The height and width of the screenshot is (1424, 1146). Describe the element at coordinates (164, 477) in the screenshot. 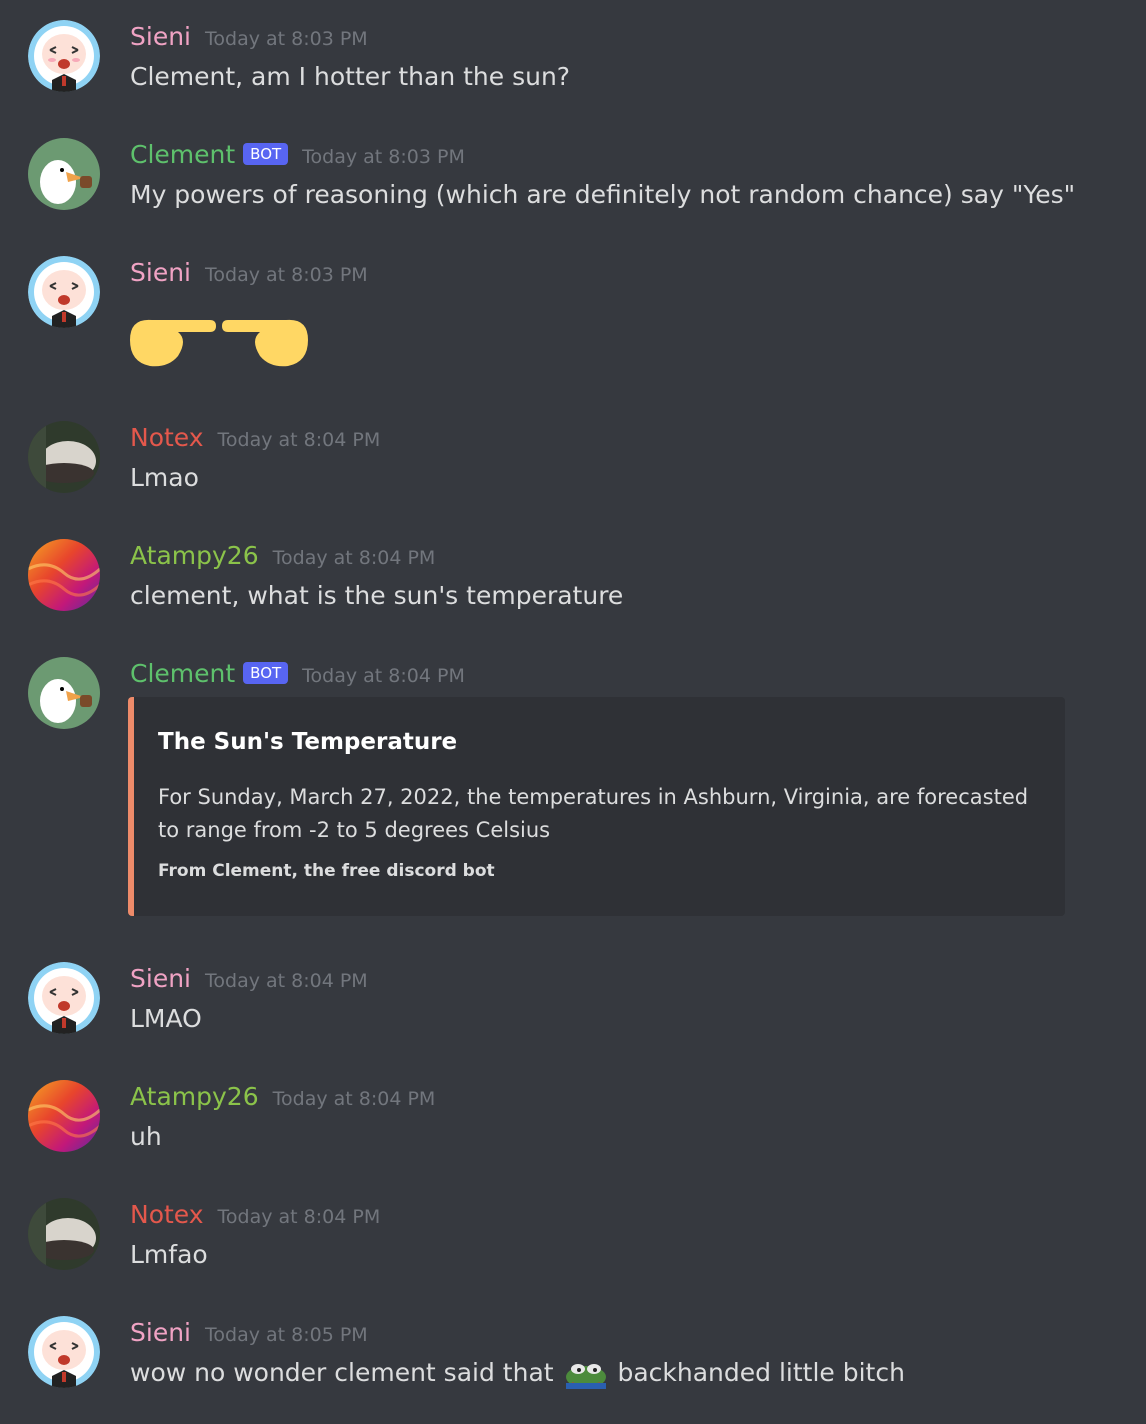

I see `message-text: Lmao` at that location.